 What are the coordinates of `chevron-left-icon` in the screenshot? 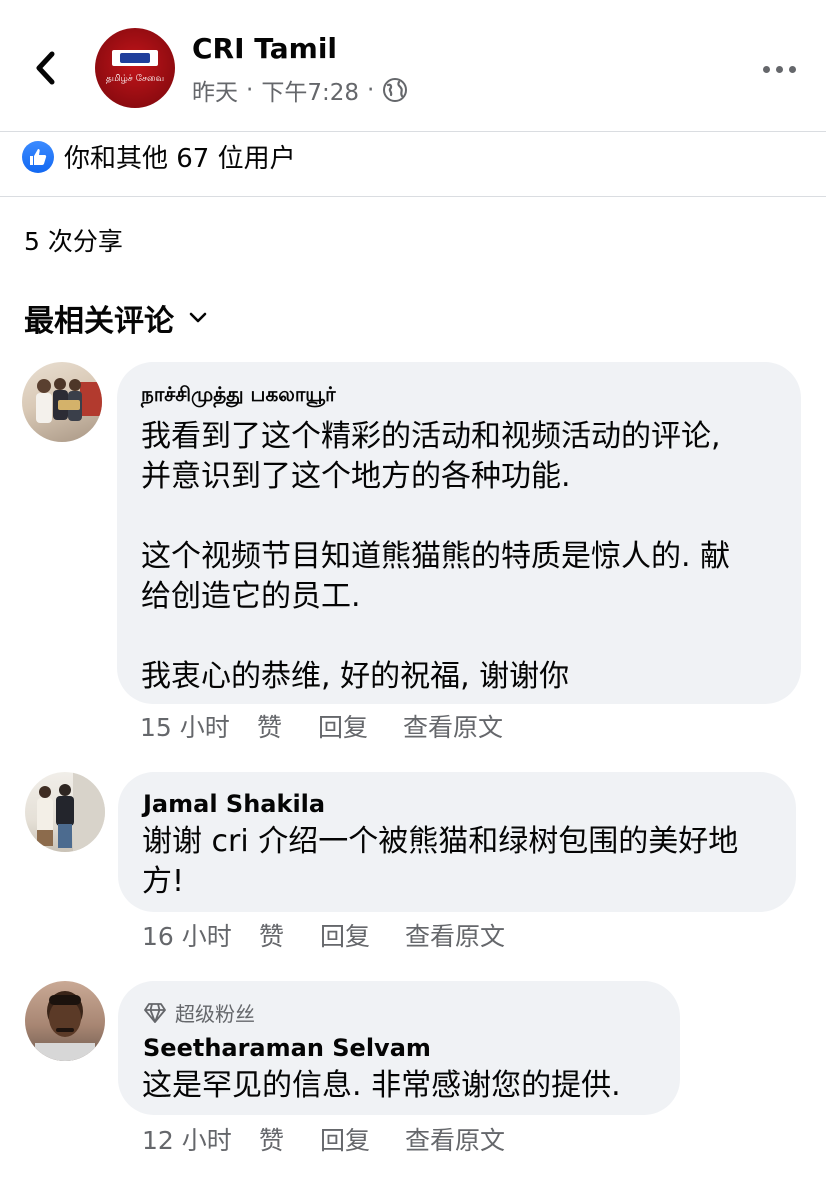 It's located at (45, 68).